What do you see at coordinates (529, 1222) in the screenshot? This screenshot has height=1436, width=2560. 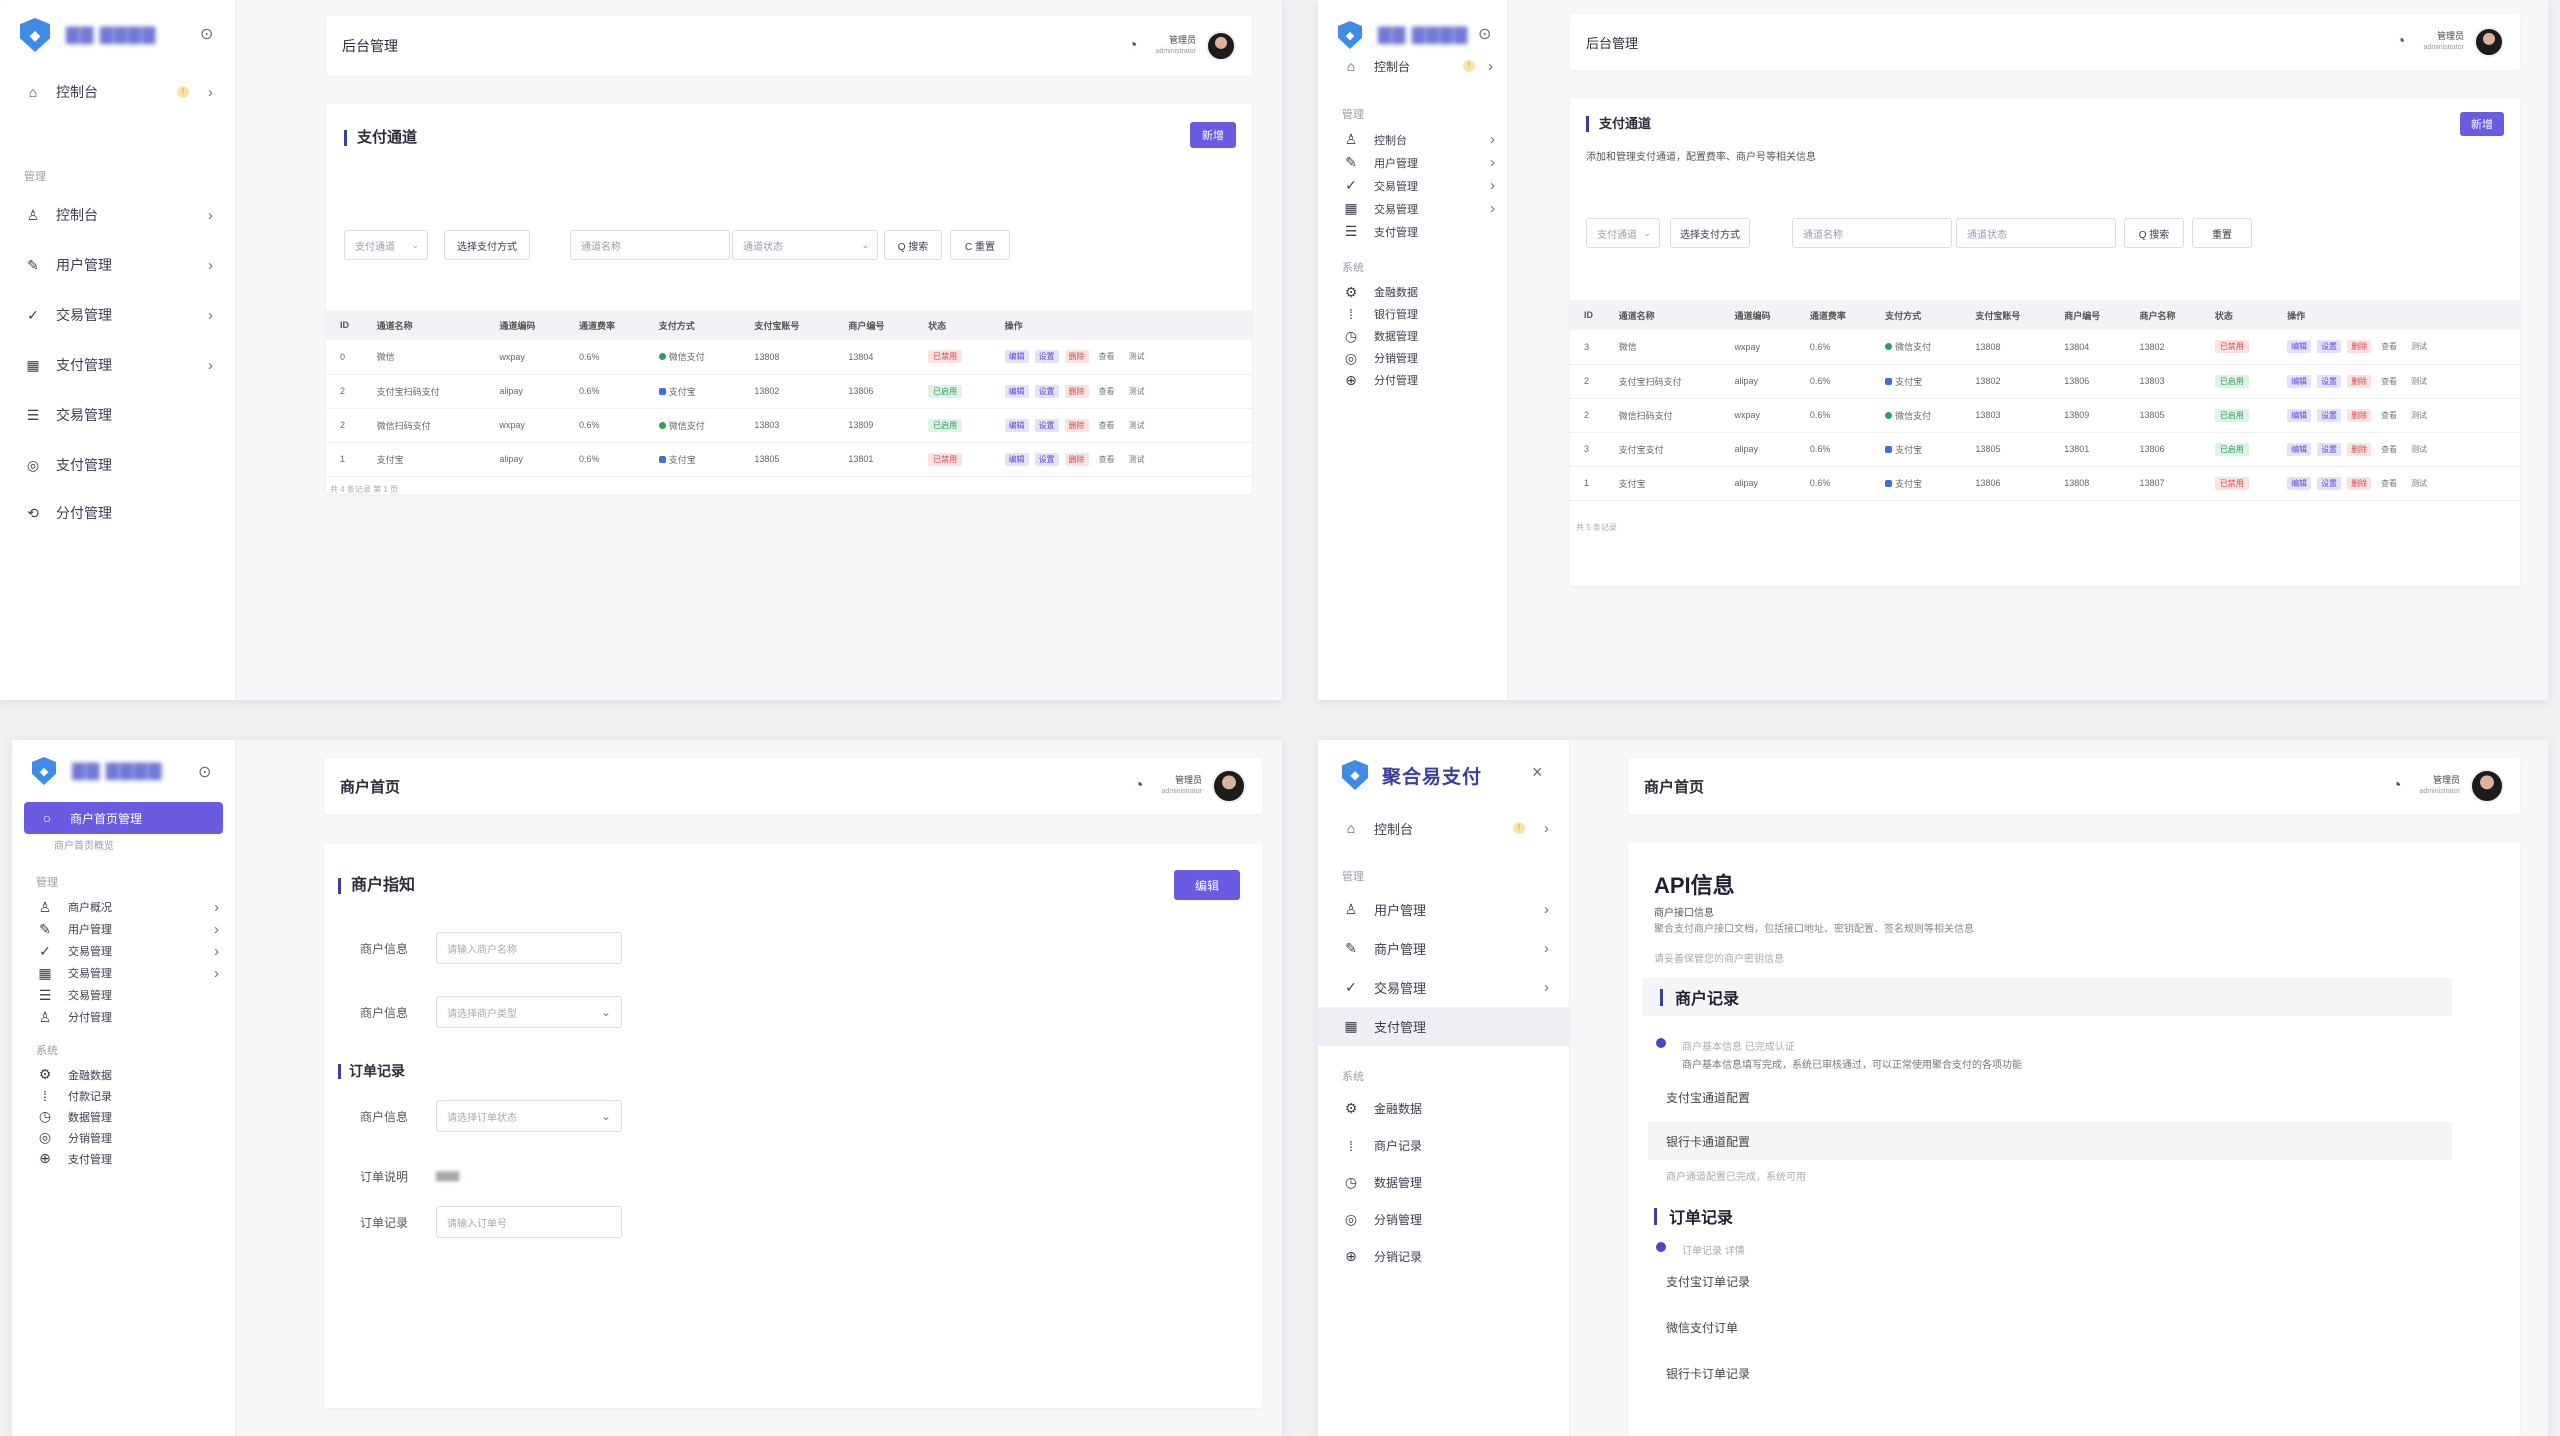 I see `order-number-input: 请输入订单号` at bounding box center [529, 1222].